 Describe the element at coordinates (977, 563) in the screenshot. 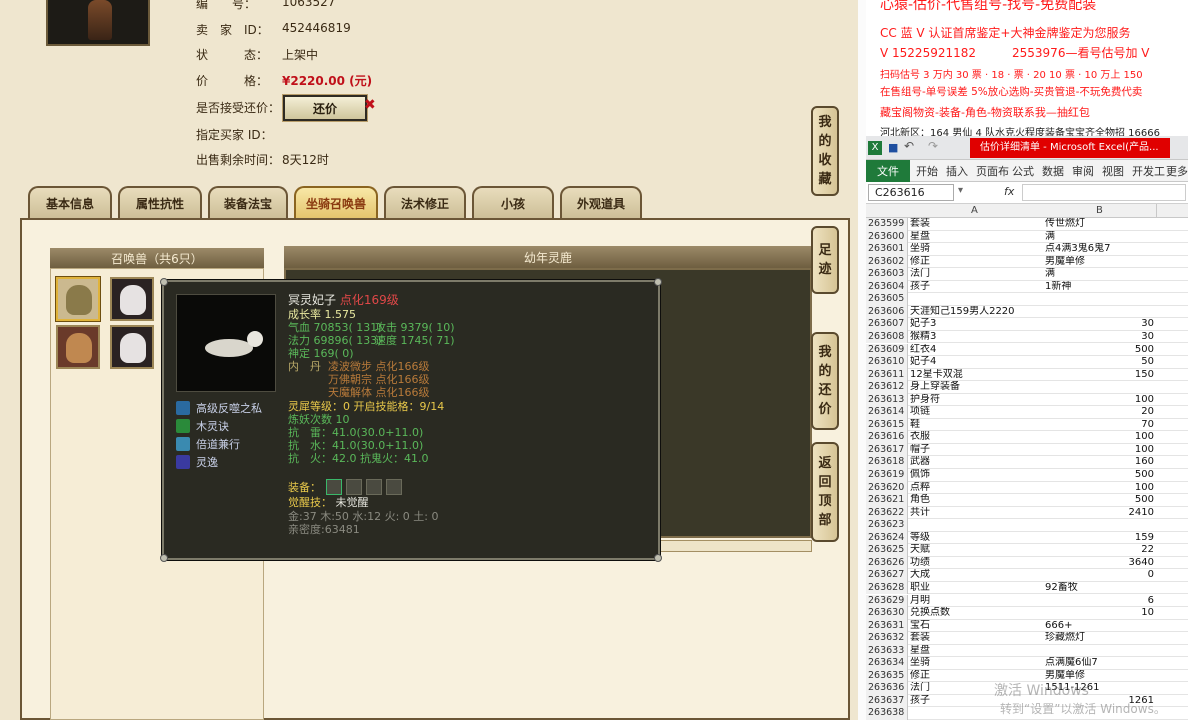

I see `cell-a: 功绩` at that location.